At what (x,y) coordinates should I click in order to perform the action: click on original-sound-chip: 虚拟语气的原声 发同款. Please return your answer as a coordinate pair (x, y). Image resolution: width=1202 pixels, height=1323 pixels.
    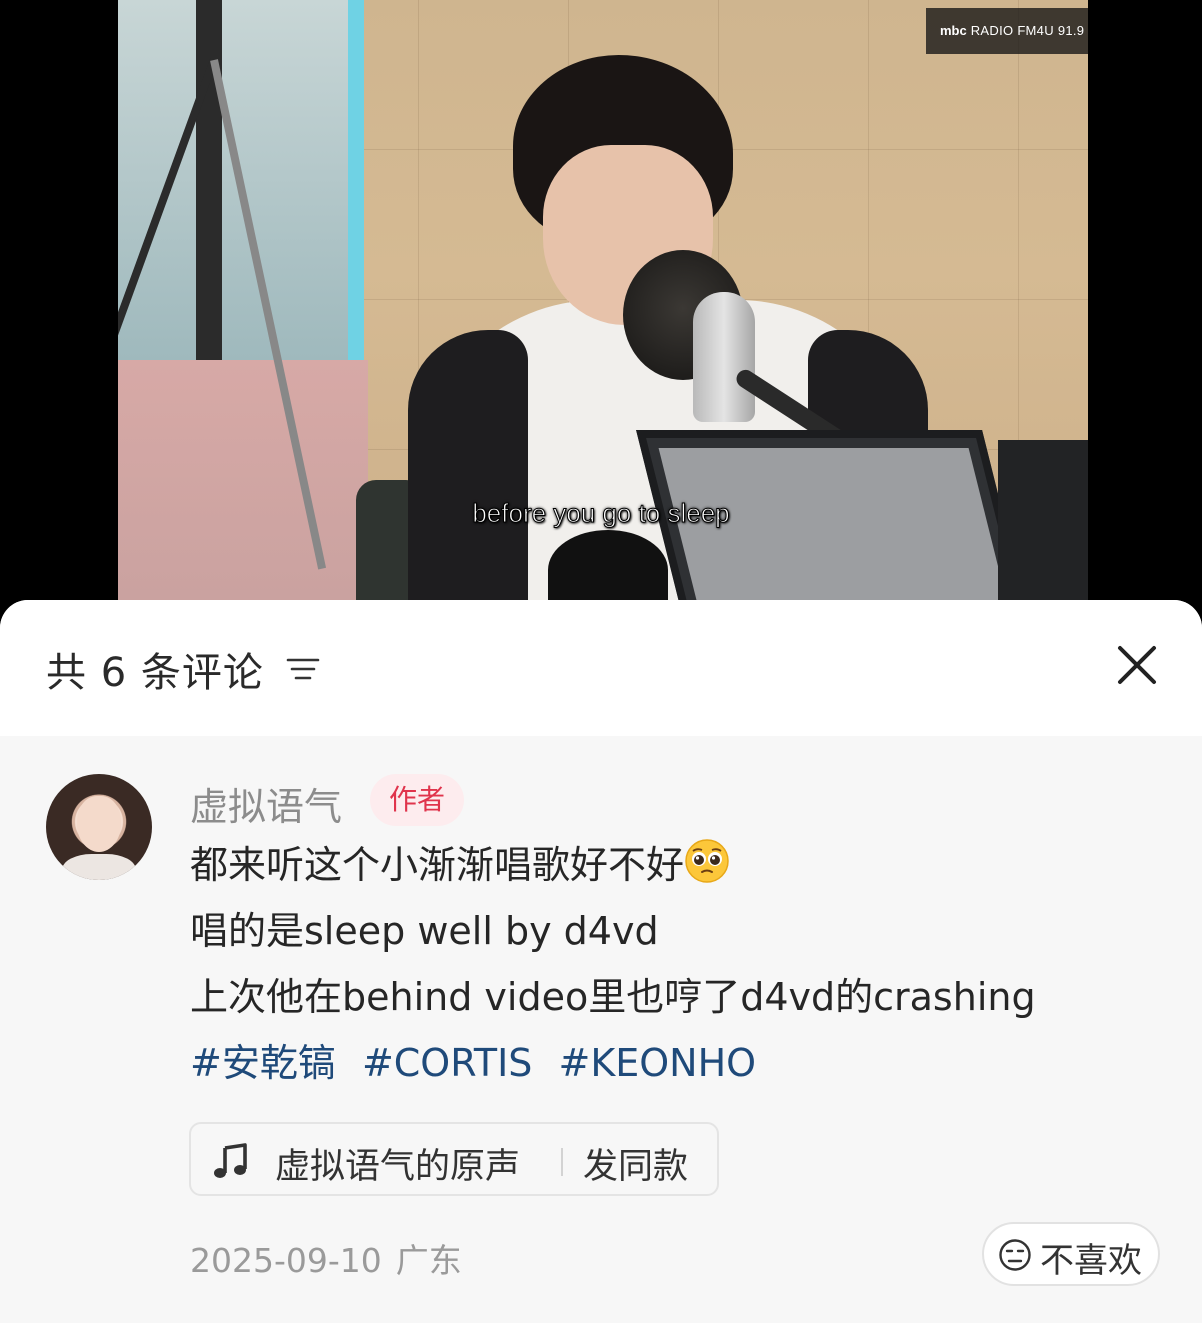
    Looking at the image, I should click on (454, 1159).